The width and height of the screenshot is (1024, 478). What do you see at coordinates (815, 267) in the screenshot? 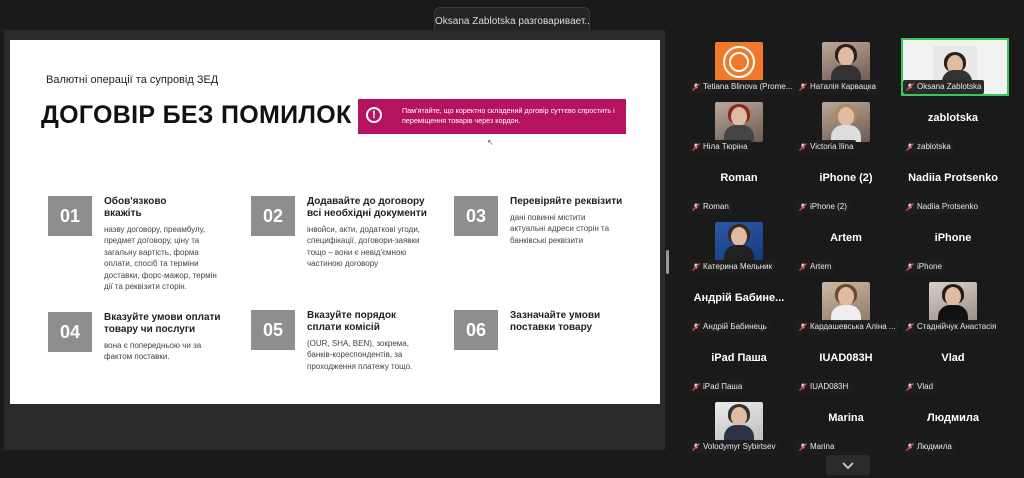
I see `participant-name: Artem` at bounding box center [815, 267].